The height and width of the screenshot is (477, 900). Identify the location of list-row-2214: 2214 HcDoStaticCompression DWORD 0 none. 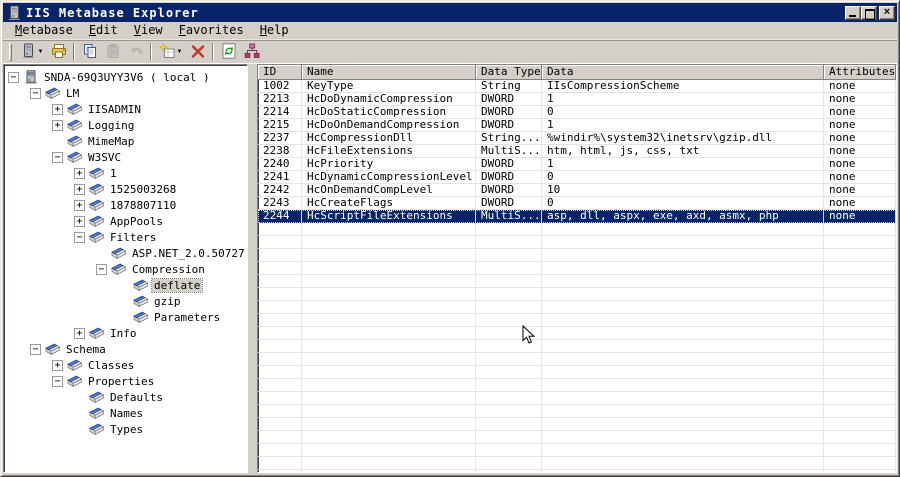
(577, 112).